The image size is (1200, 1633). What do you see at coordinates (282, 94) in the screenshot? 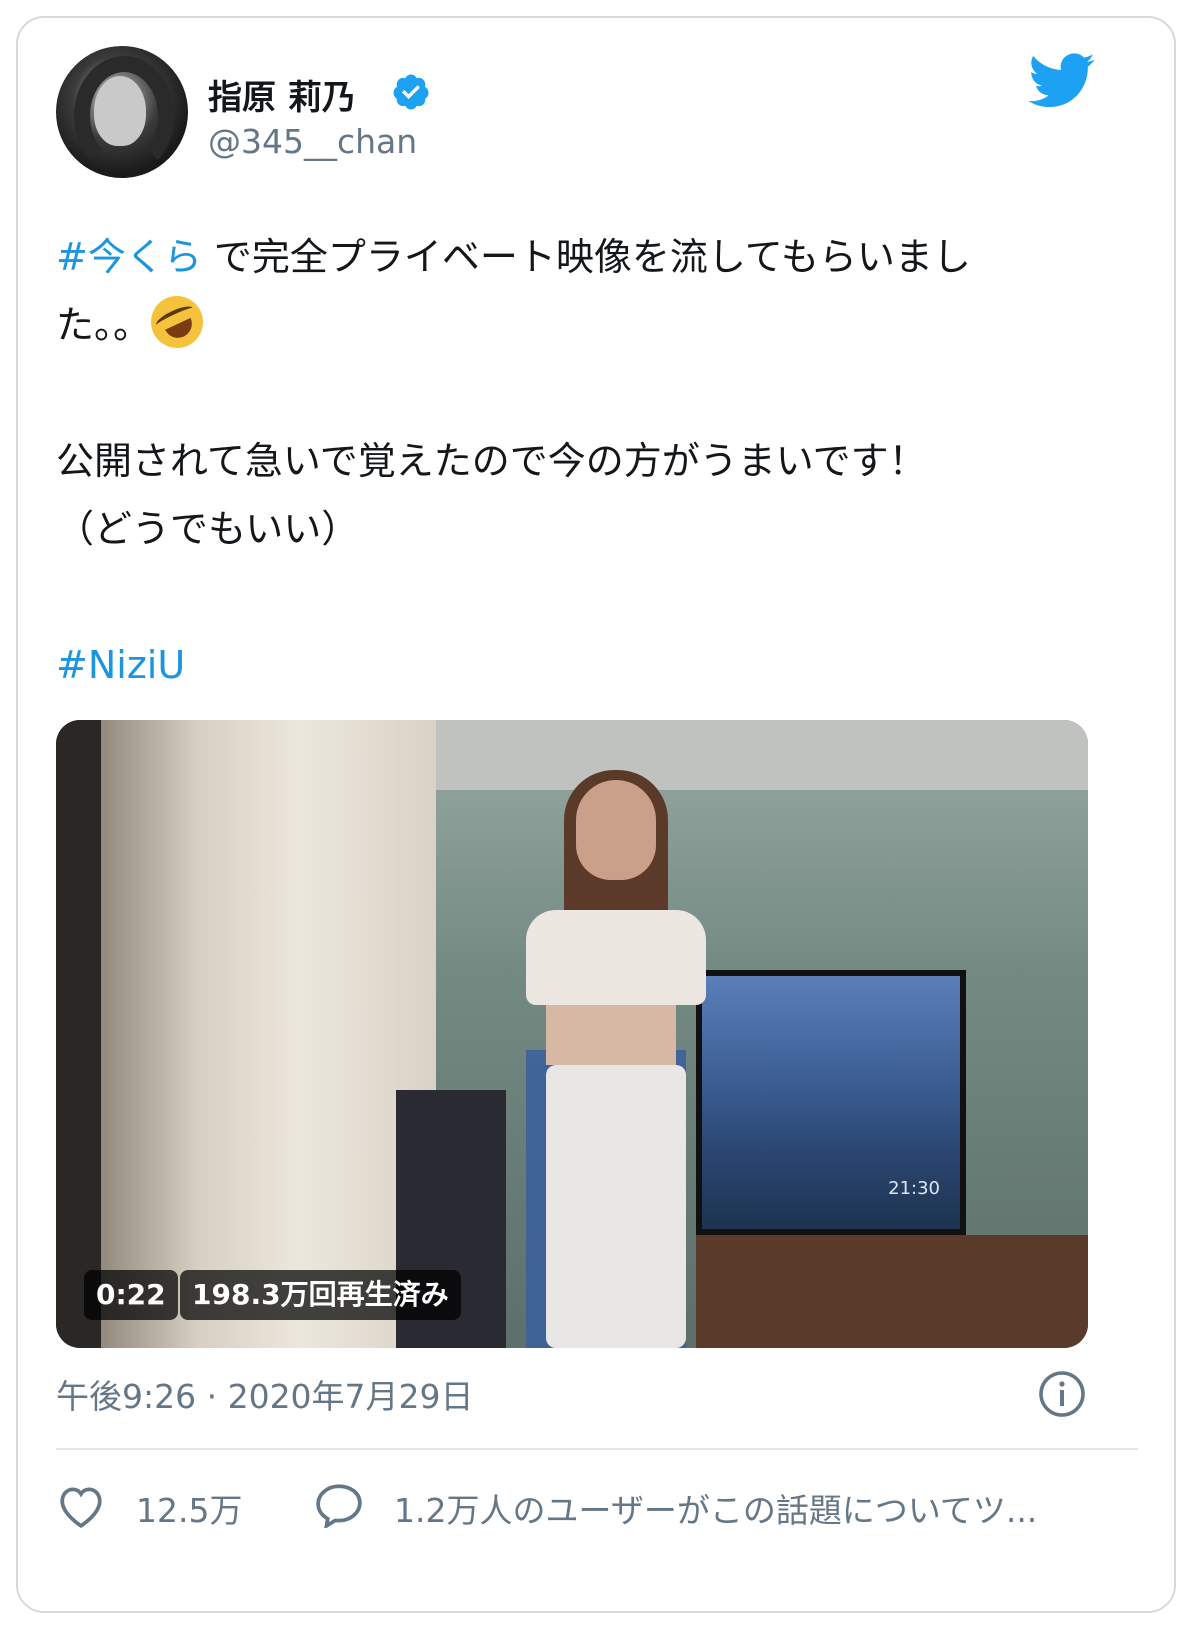
I see `author-name: 指原 莉乃` at bounding box center [282, 94].